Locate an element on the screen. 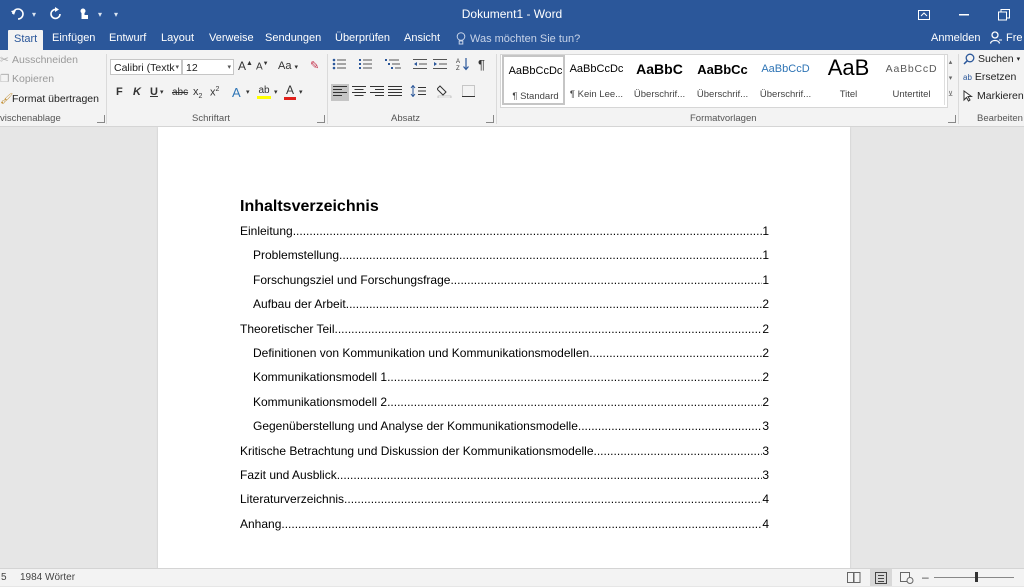 The image size is (1024, 587). toc-entry: Problemstellung 1 is located at coordinates (511, 255).